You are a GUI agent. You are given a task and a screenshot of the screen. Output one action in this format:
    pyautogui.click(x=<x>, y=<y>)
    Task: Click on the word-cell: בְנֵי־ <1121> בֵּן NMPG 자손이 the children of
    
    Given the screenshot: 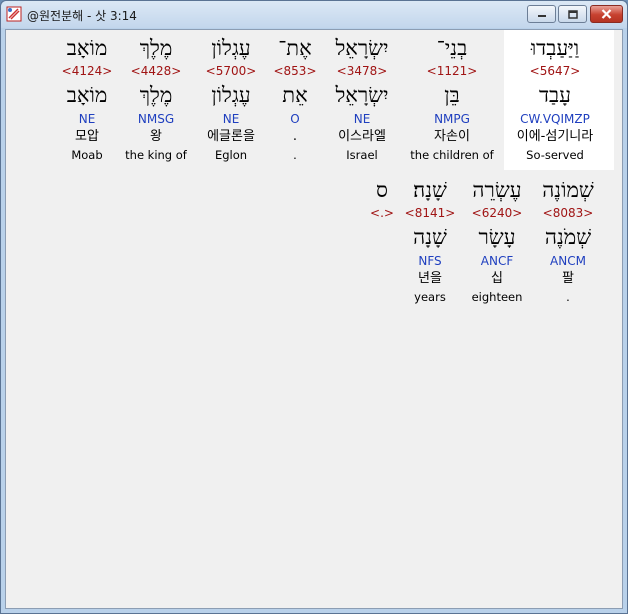 What is the action you would take?
    pyautogui.click(x=452, y=100)
    